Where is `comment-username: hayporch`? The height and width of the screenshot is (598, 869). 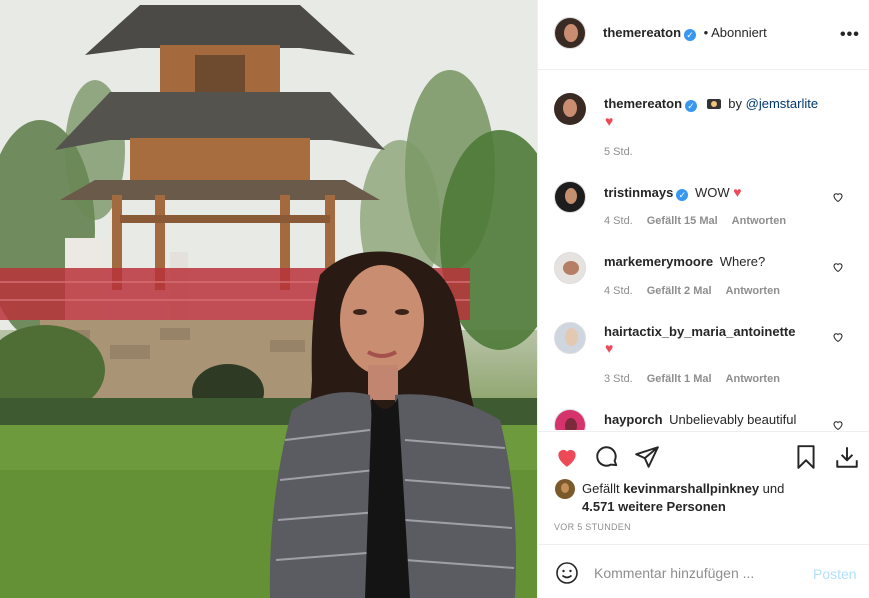
comment-username: hayporch is located at coordinates (633, 419).